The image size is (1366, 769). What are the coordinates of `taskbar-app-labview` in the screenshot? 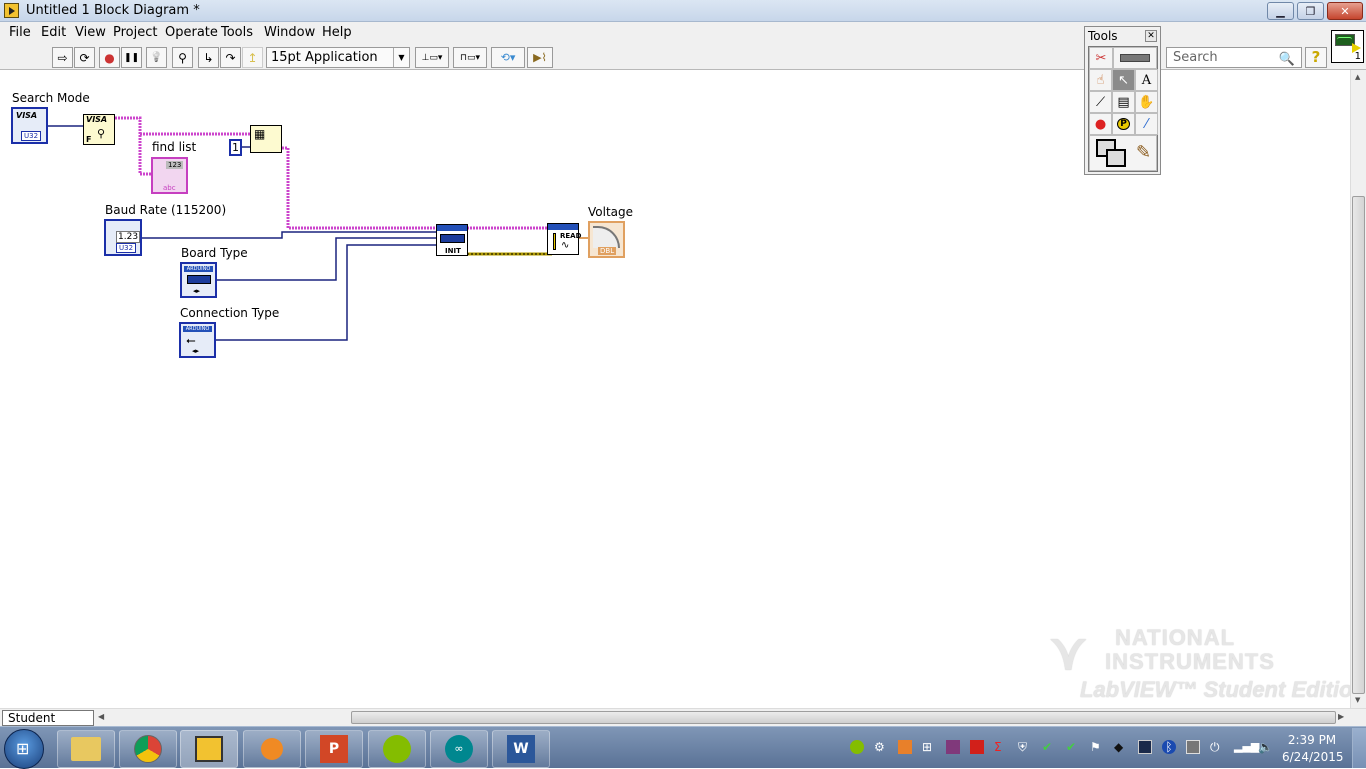 It's located at (209, 749).